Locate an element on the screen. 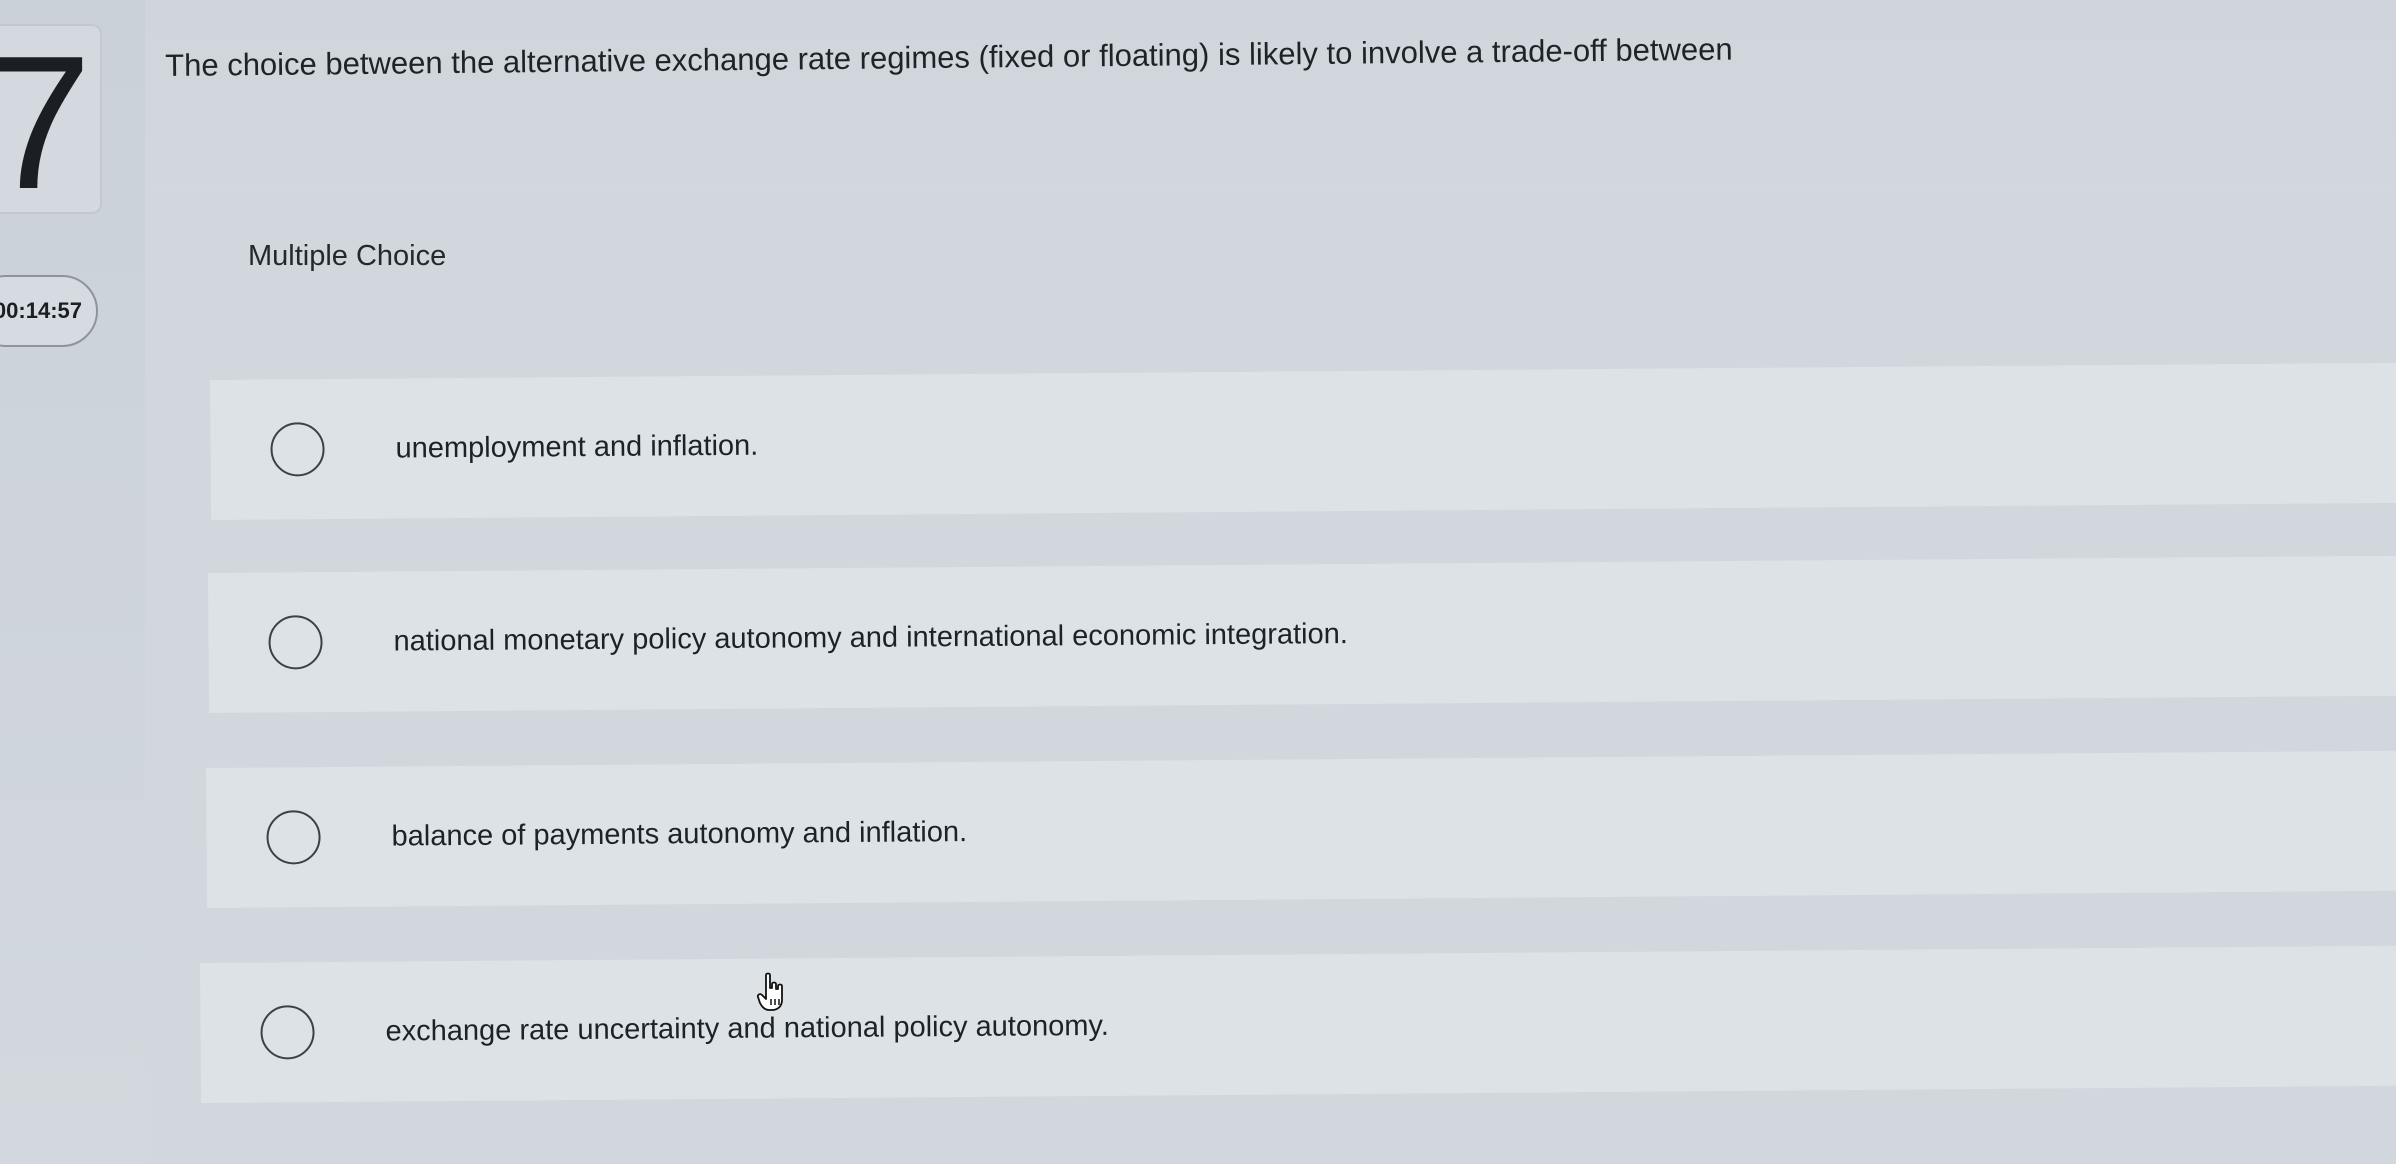 Image resolution: width=2396 pixels, height=1164 pixels. answer-type-label: Multiple Choice is located at coordinates (347, 256).